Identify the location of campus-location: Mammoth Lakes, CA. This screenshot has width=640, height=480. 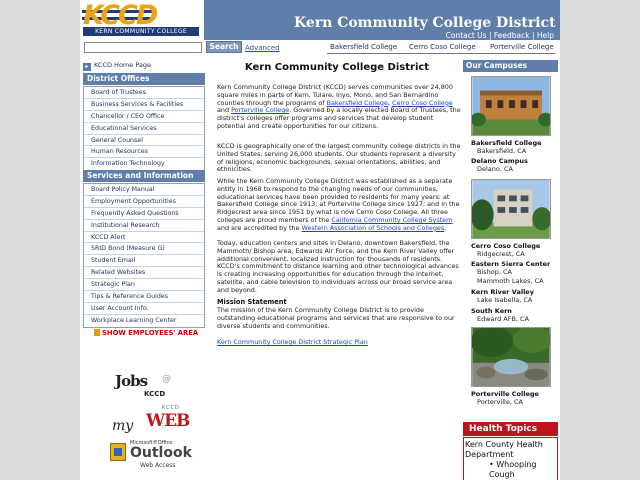
(510, 281).